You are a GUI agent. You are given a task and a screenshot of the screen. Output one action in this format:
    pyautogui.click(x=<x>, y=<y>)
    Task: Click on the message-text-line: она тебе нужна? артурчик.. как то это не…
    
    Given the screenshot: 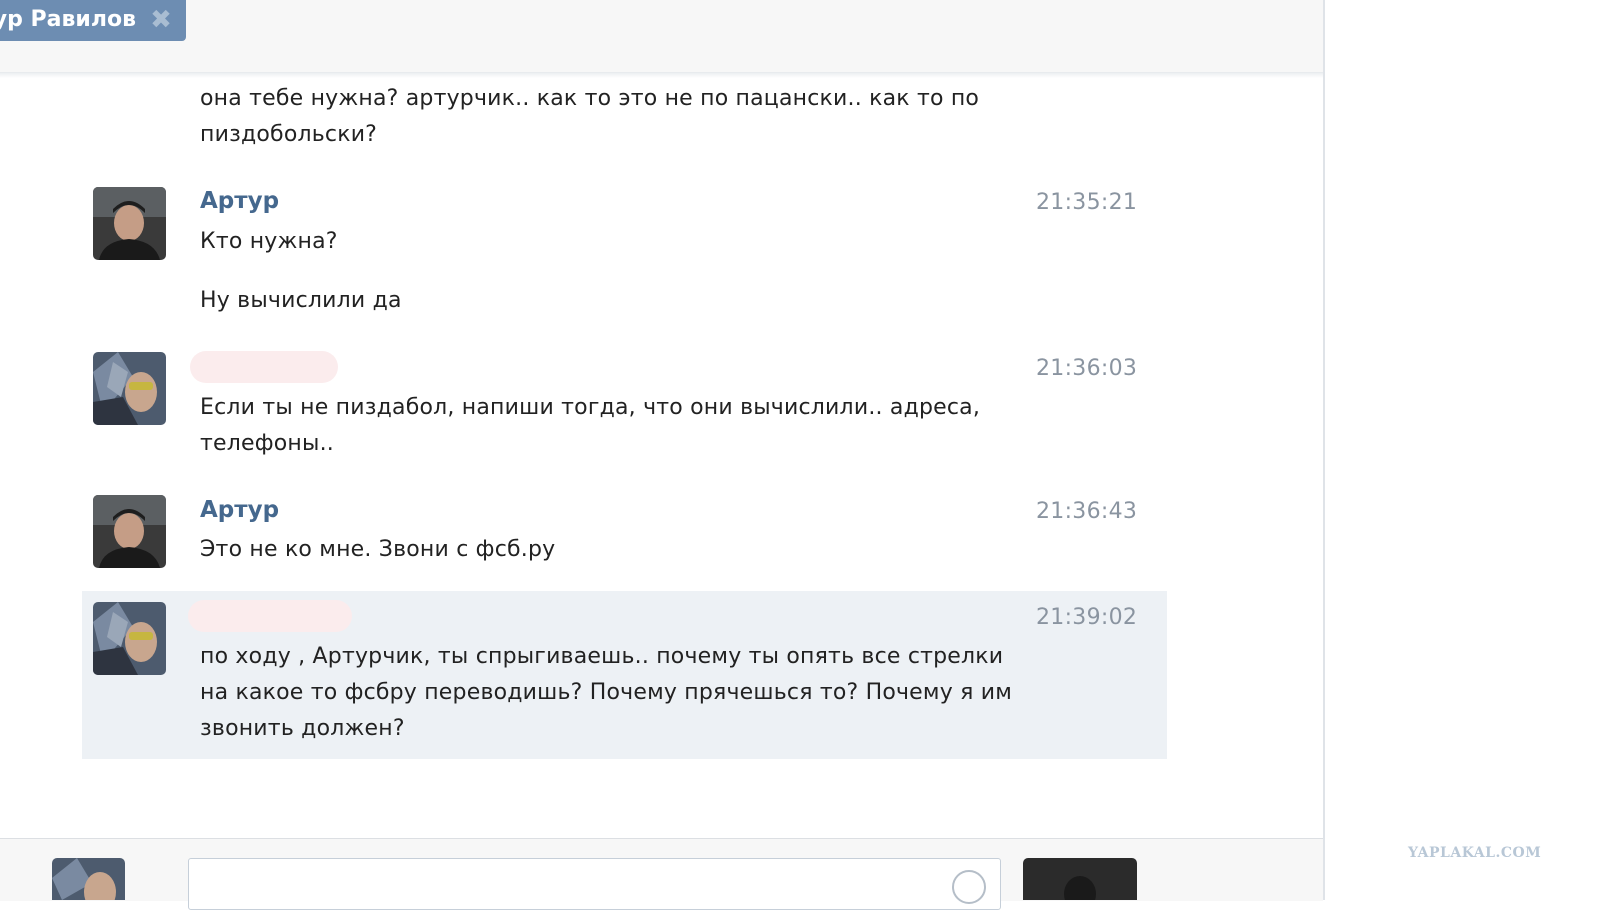 What is the action you would take?
    pyautogui.click(x=590, y=98)
    